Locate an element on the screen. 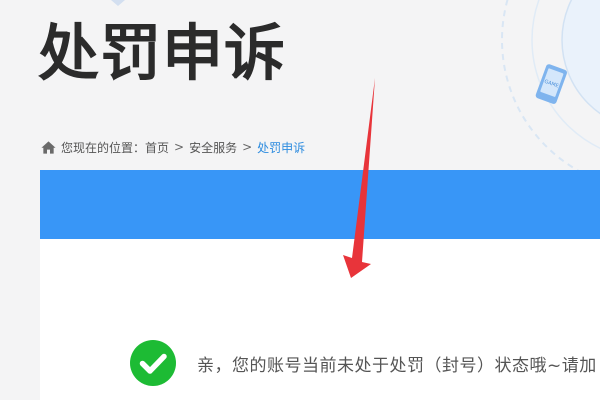 This screenshot has height=400, width=600. status-message: 亲，您的账号当前未处于处罚（封号）状态哦~请加 is located at coordinates (397, 365).